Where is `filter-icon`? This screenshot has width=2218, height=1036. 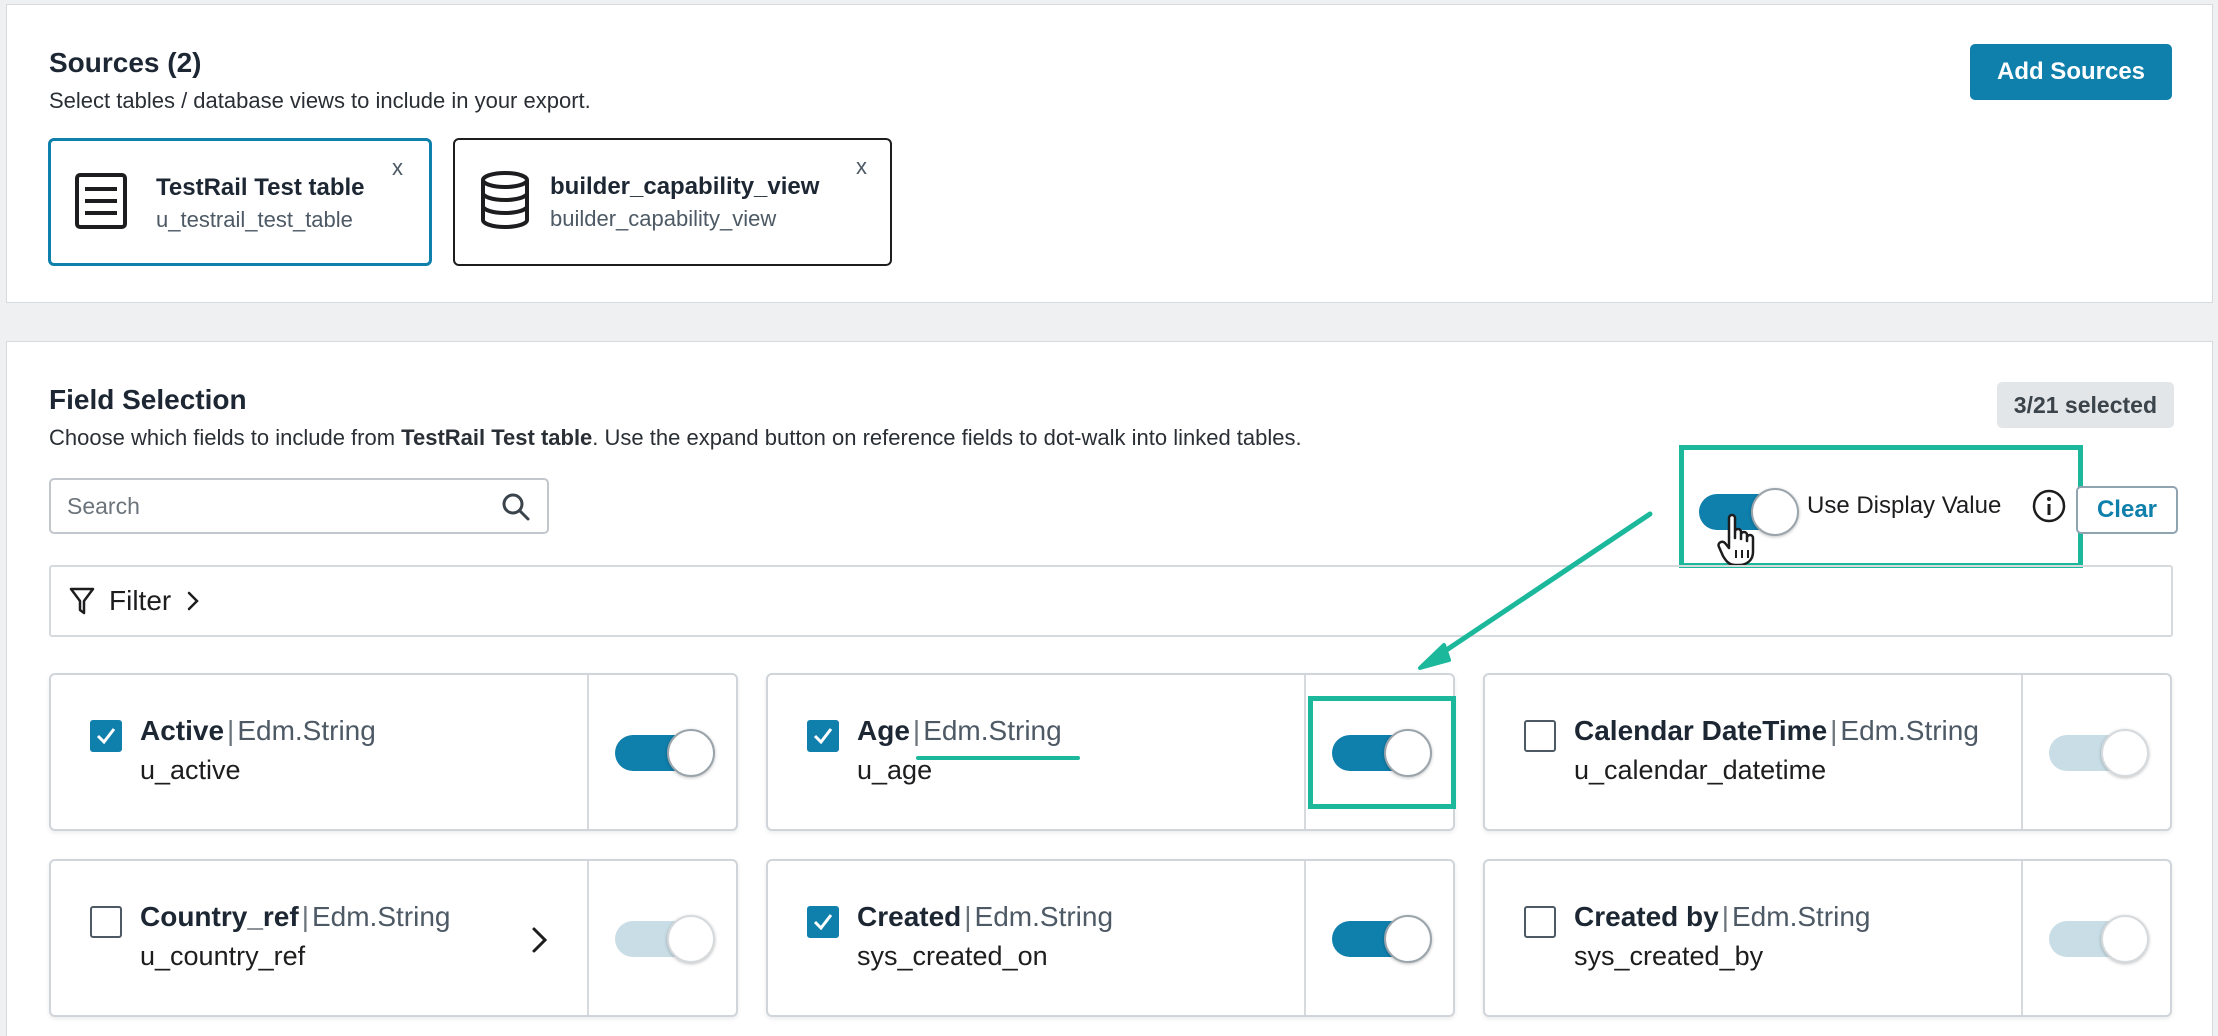
filter-icon is located at coordinates (82, 601).